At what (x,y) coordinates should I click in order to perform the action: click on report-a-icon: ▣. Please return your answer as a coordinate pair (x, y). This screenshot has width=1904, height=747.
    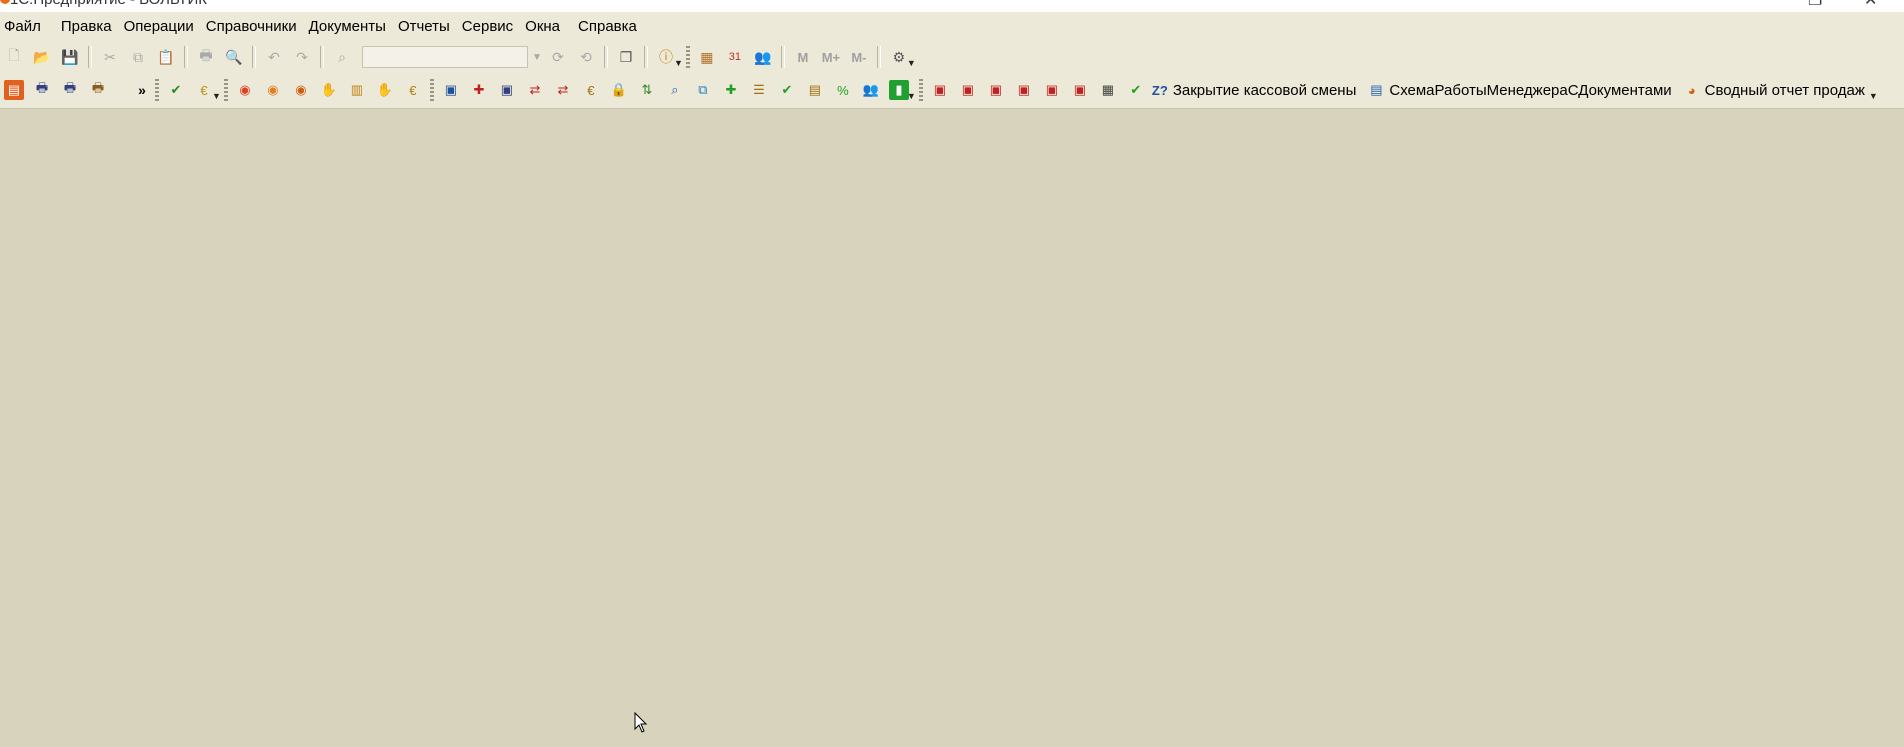
    Looking at the image, I should click on (940, 90).